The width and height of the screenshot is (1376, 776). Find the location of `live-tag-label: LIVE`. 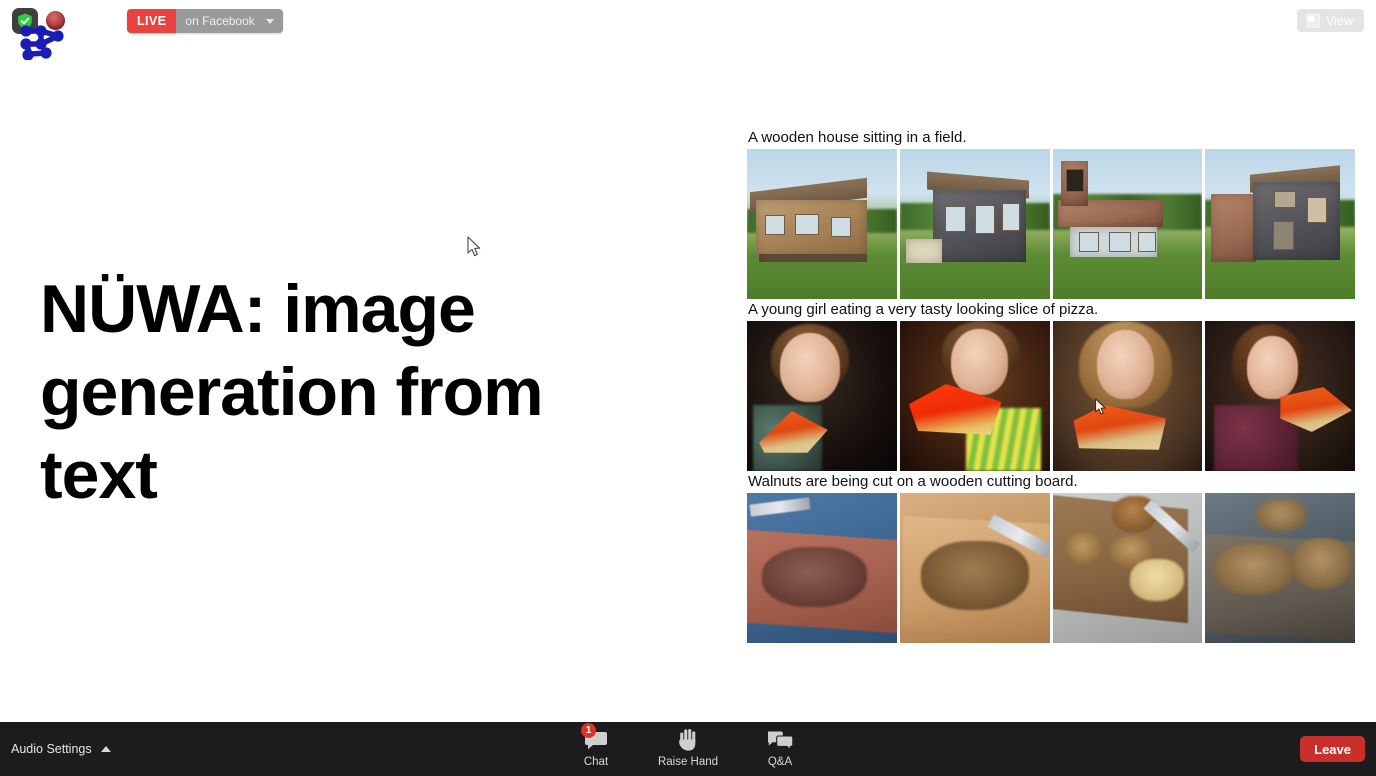

live-tag-label: LIVE is located at coordinates (152, 21).